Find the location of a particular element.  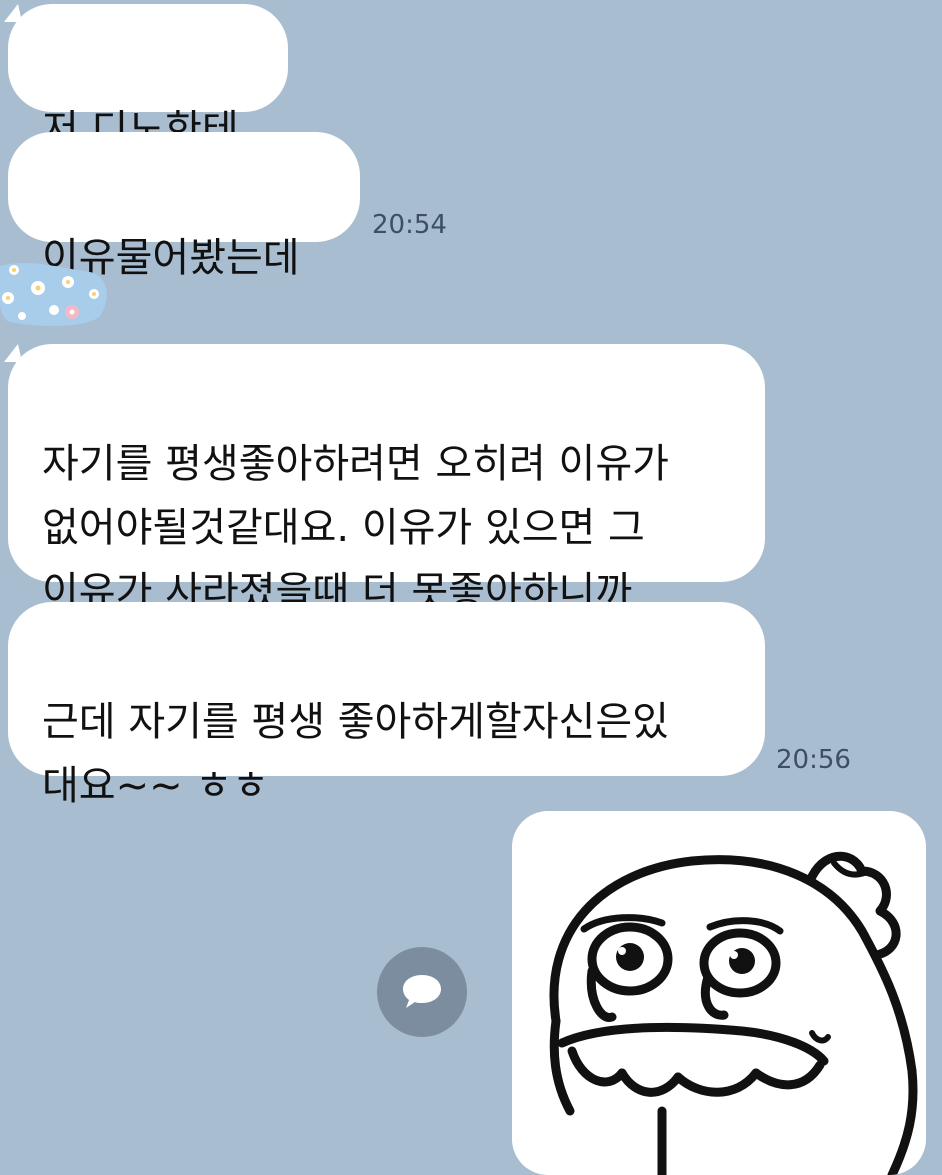

crying-character-emoticon is located at coordinates (719, 993).